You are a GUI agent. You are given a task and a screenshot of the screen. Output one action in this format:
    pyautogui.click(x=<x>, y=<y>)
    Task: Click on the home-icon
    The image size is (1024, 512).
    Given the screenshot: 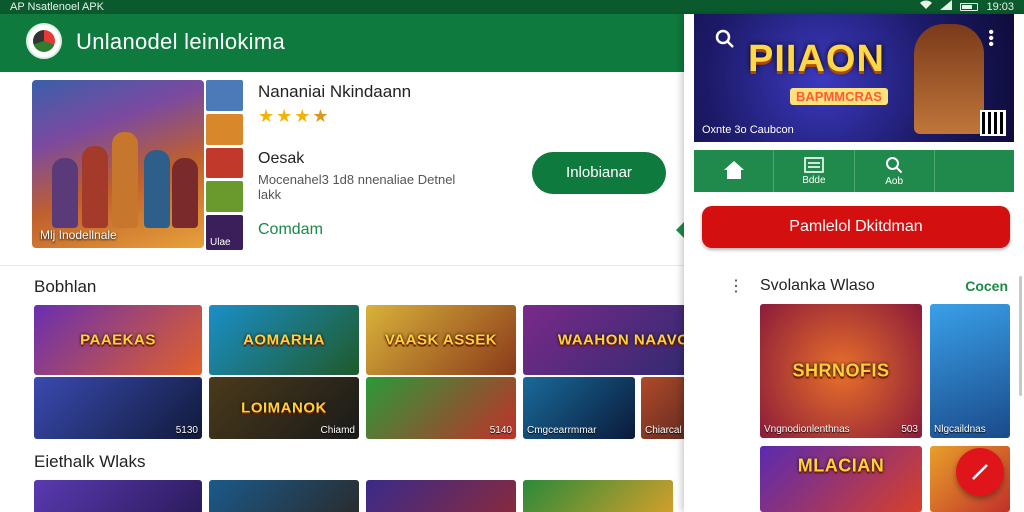 What is the action you would take?
    pyautogui.click(x=733, y=170)
    